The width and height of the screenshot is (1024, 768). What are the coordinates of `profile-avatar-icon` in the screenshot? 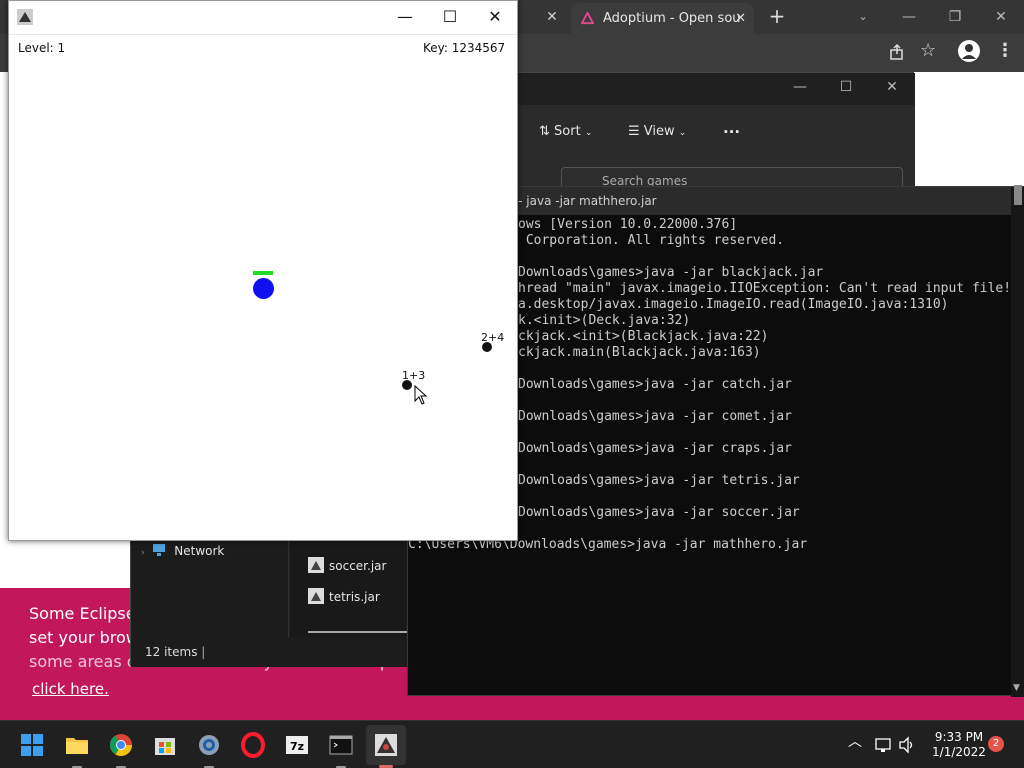 It's located at (969, 51).